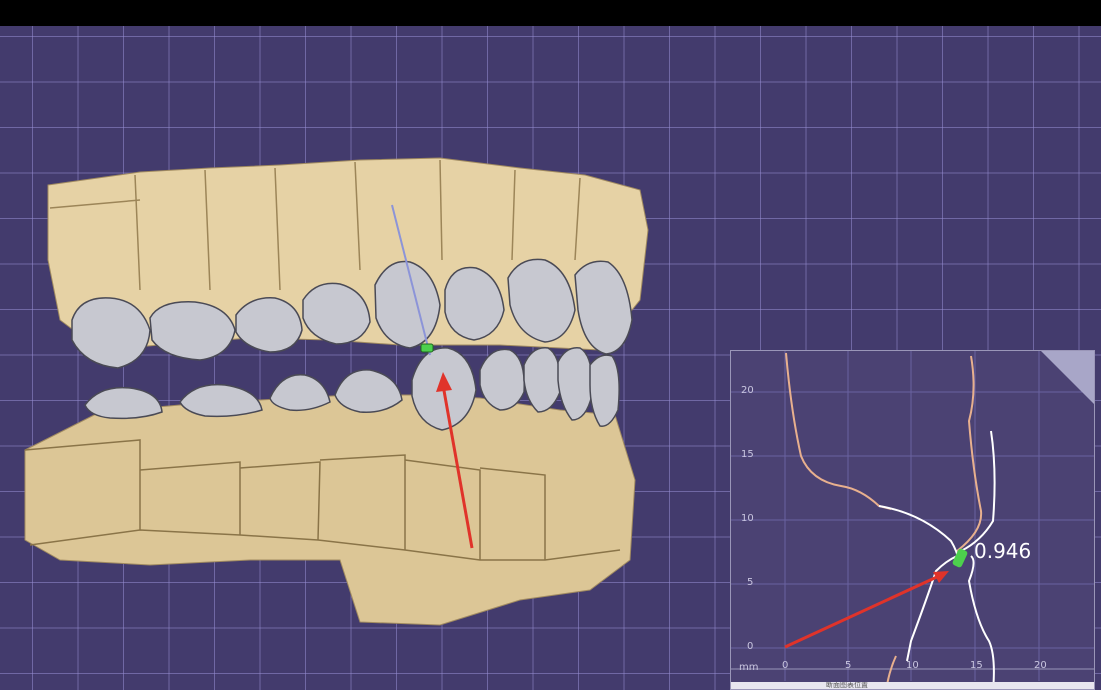 The width and height of the screenshot is (1101, 690). What do you see at coordinates (785, 665) in the screenshot?
I see `x-tick-0: 0` at bounding box center [785, 665].